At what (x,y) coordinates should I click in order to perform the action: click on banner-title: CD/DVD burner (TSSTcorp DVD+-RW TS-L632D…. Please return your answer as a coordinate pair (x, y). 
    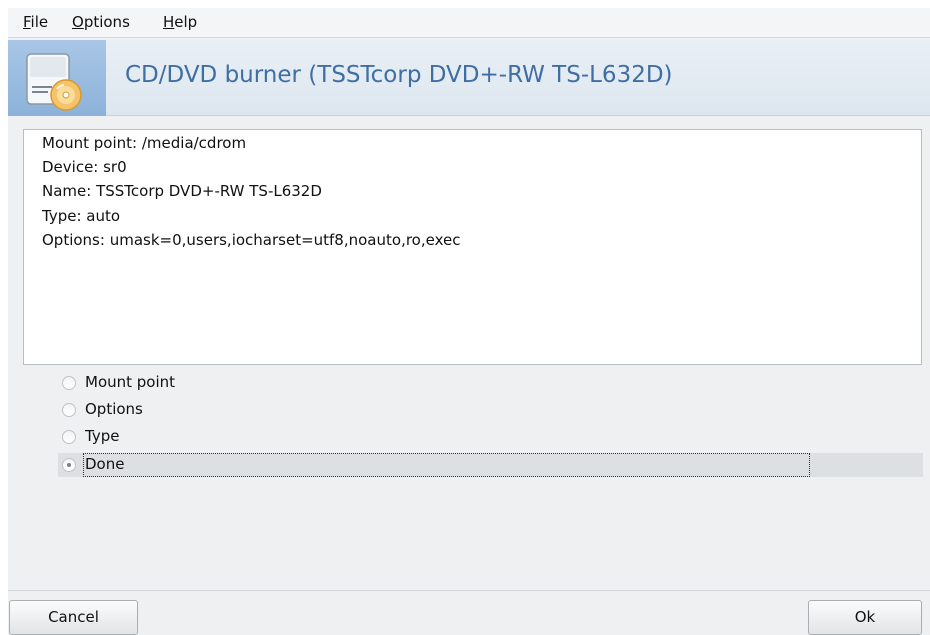
    Looking at the image, I should click on (399, 75).